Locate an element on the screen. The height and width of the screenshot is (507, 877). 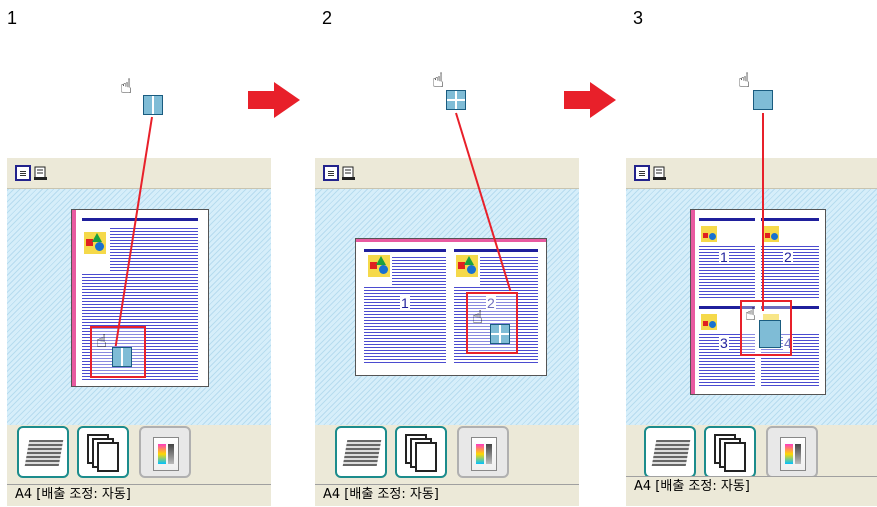
page-number-label: 2 is located at coordinates (788, 257).